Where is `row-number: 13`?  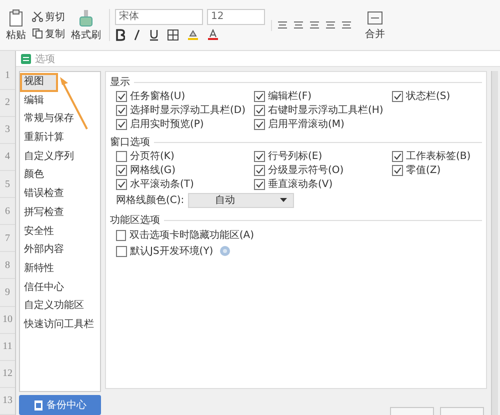 row-number: 13 is located at coordinates (7, 401).